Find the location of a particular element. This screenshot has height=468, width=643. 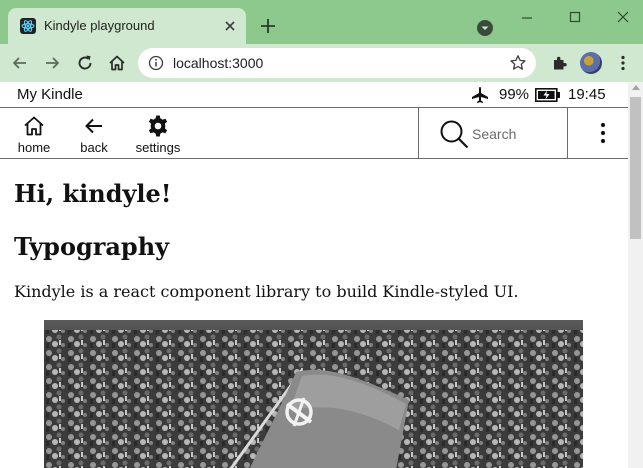

kindle-toolbar: home back settings is located at coordinates (314, 133).